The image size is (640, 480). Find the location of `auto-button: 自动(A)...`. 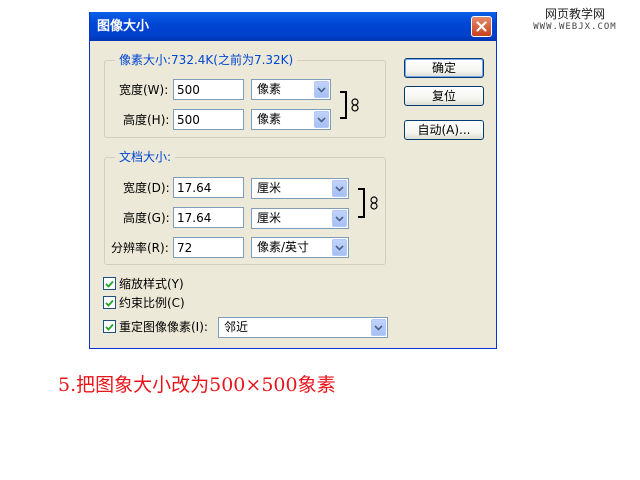

auto-button: 自动(A)... is located at coordinates (444, 130).